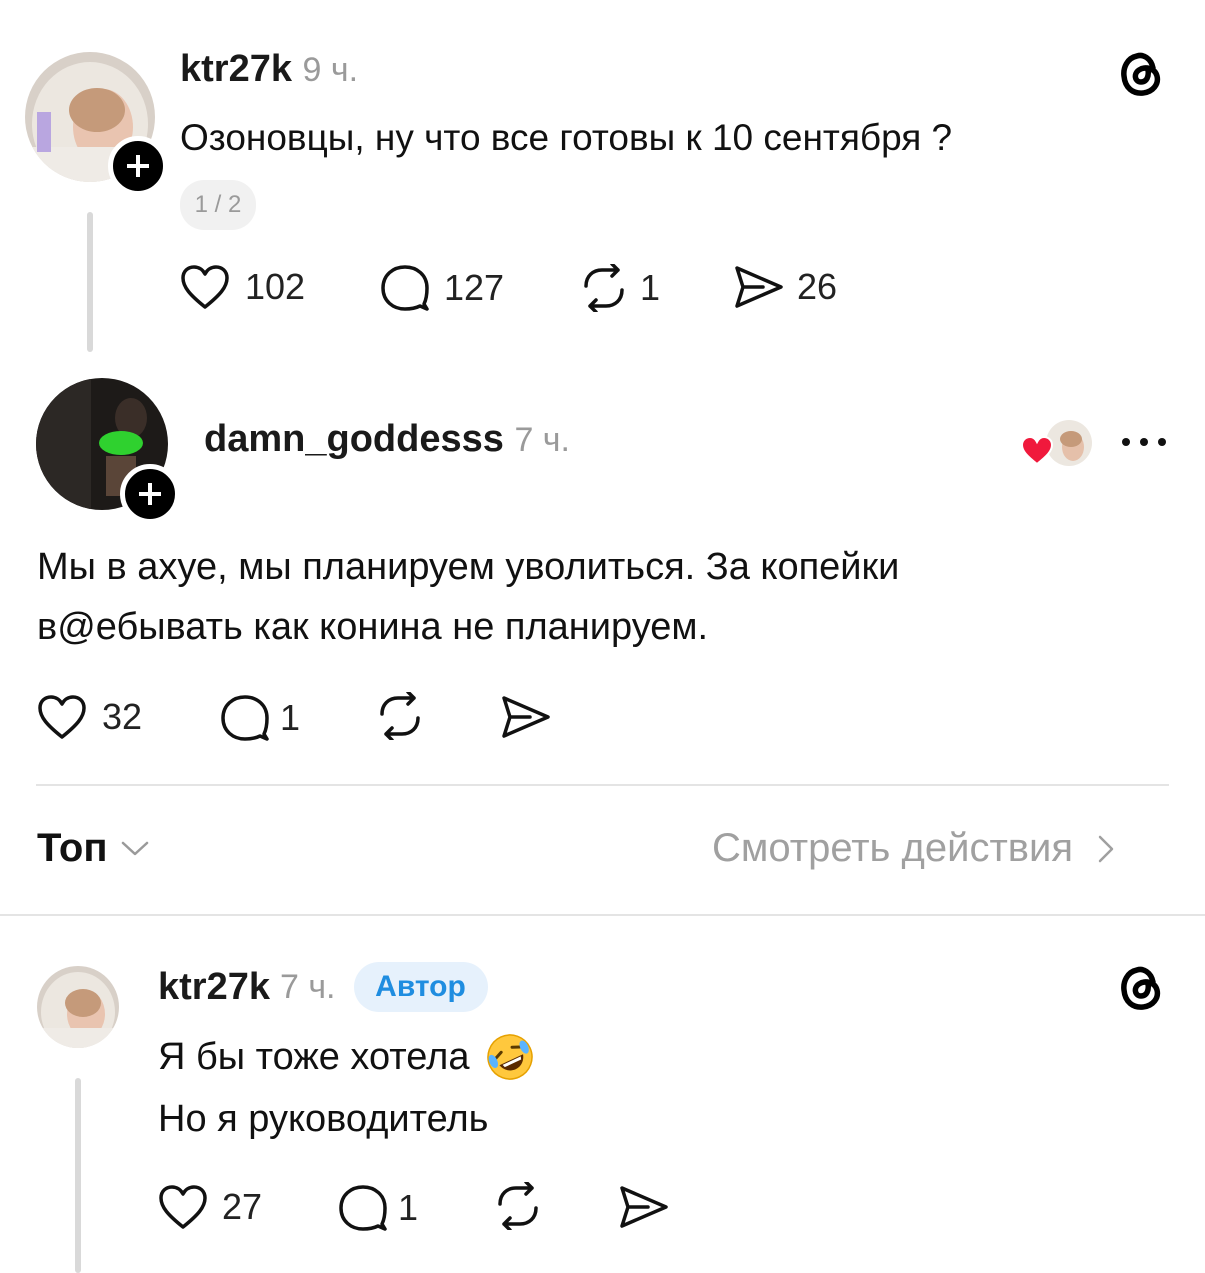  I want to click on rofl-emoji: 🤣, so click(510, 1057).